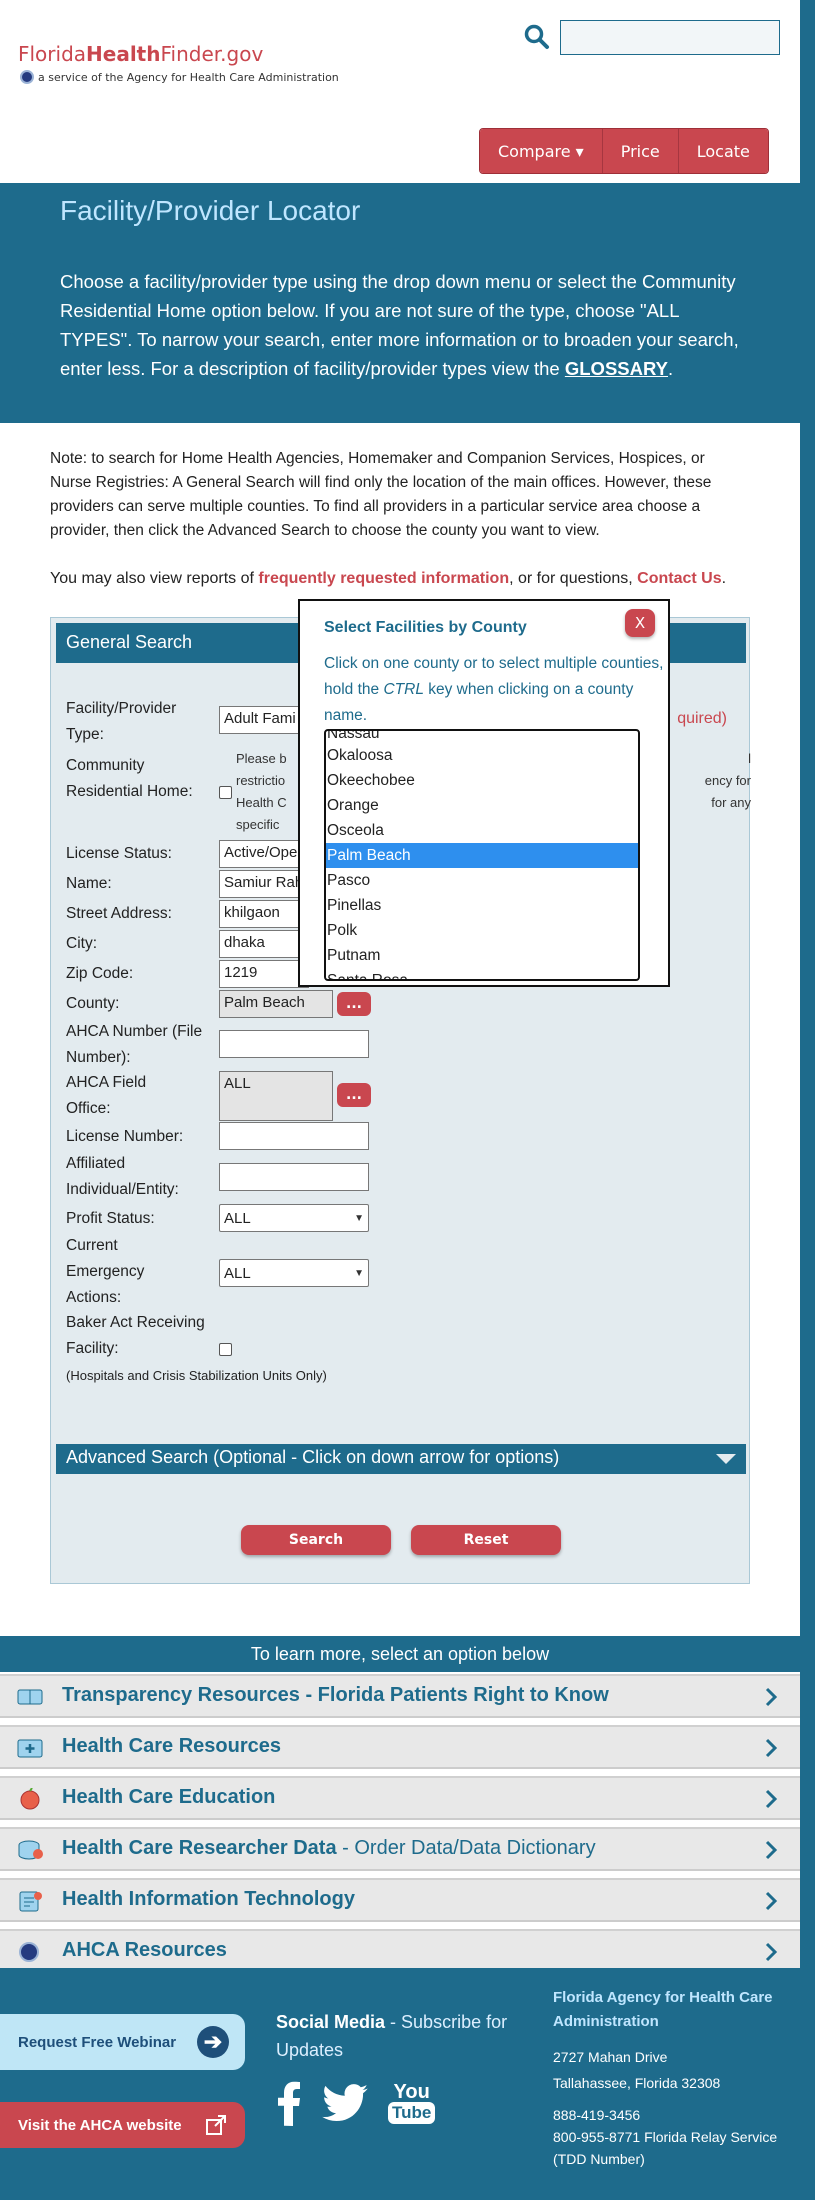 Image resolution: width=815 pixels, height=2200 pixels. What do you see at coordinates (400, 1654) in the screenshot?
I see `learn-more-heading: To learn more, select an option below` at bounding box center [400, 1654].